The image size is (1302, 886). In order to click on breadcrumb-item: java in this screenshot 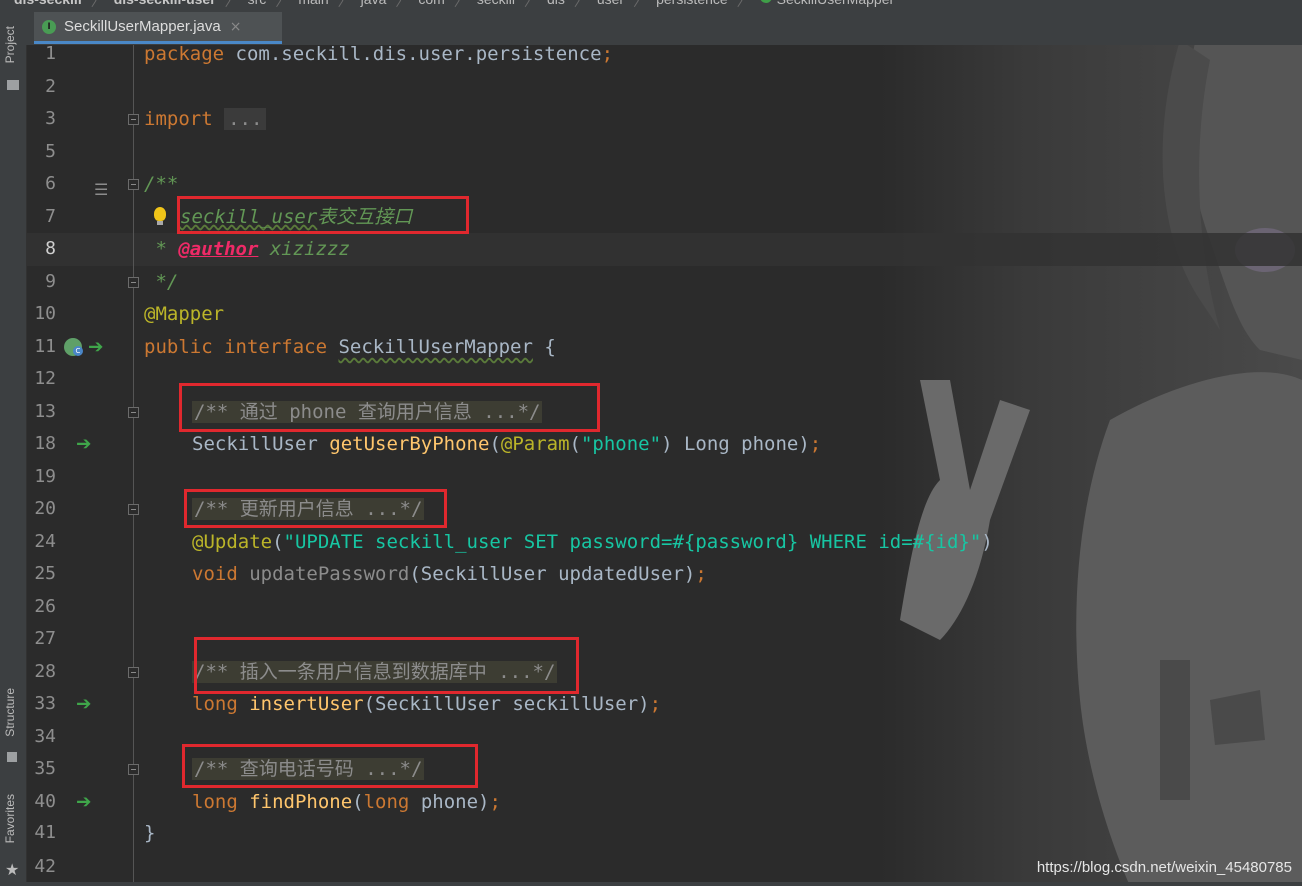, I will do `click(374, 5)`.